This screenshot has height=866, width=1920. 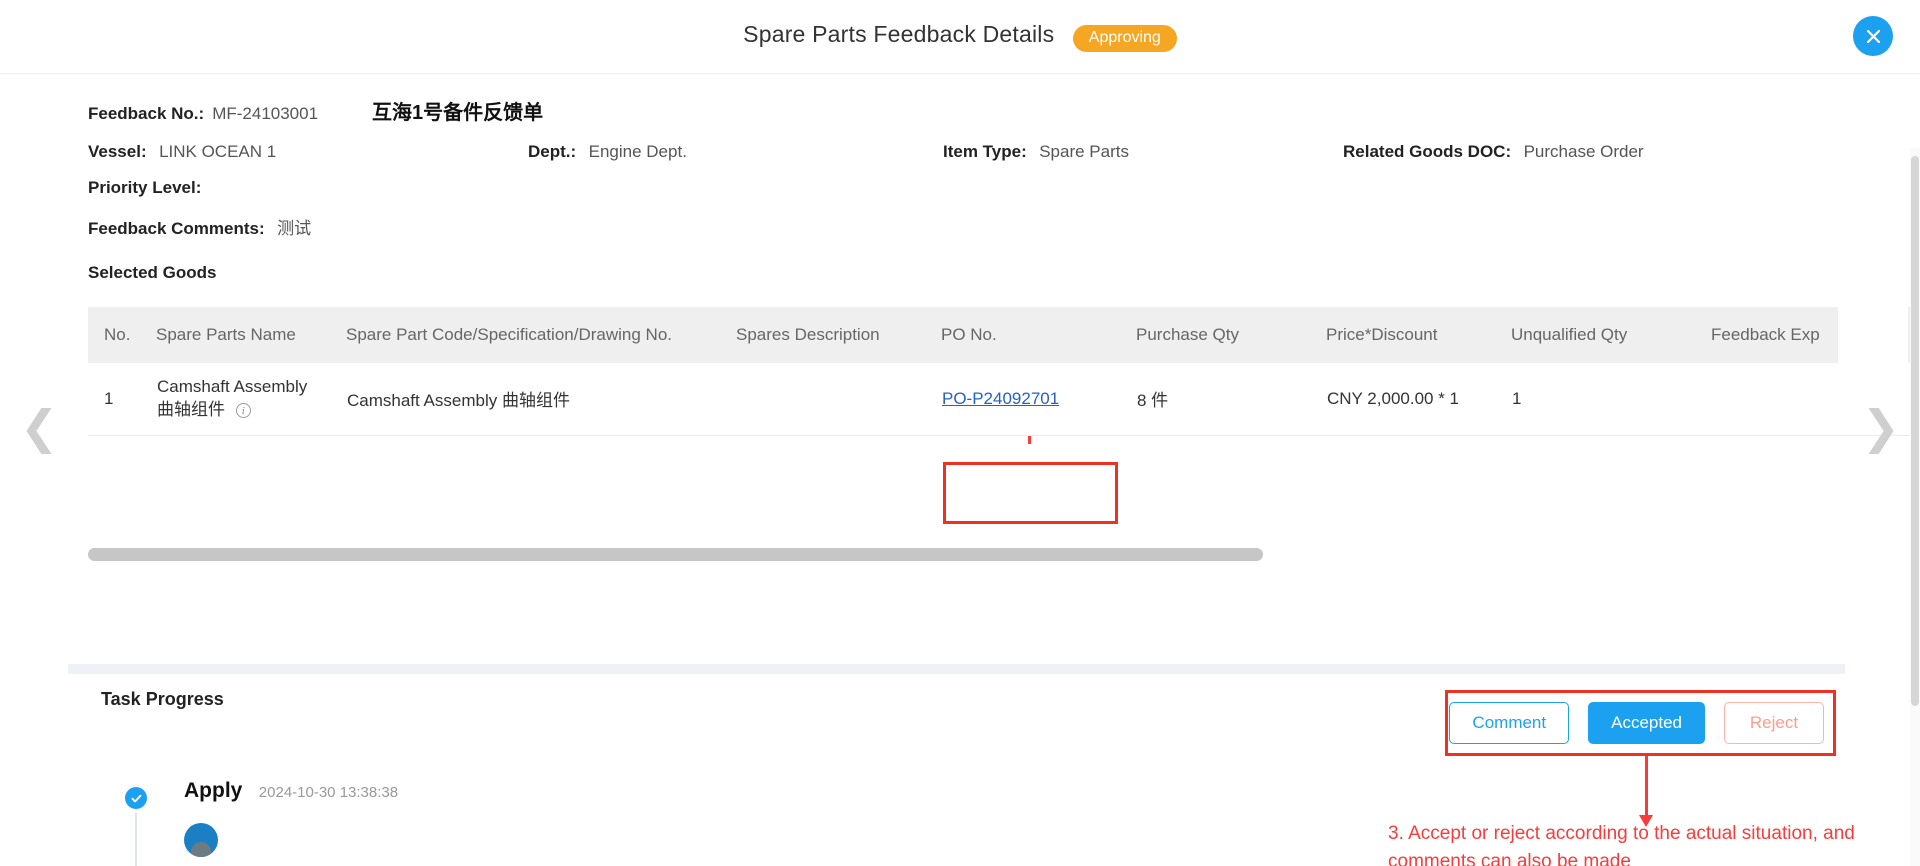 What do you see at coordinates (1509, 723) in the screenshot?
I see `comment-button: Comment` at bounding box center [1509, 723].